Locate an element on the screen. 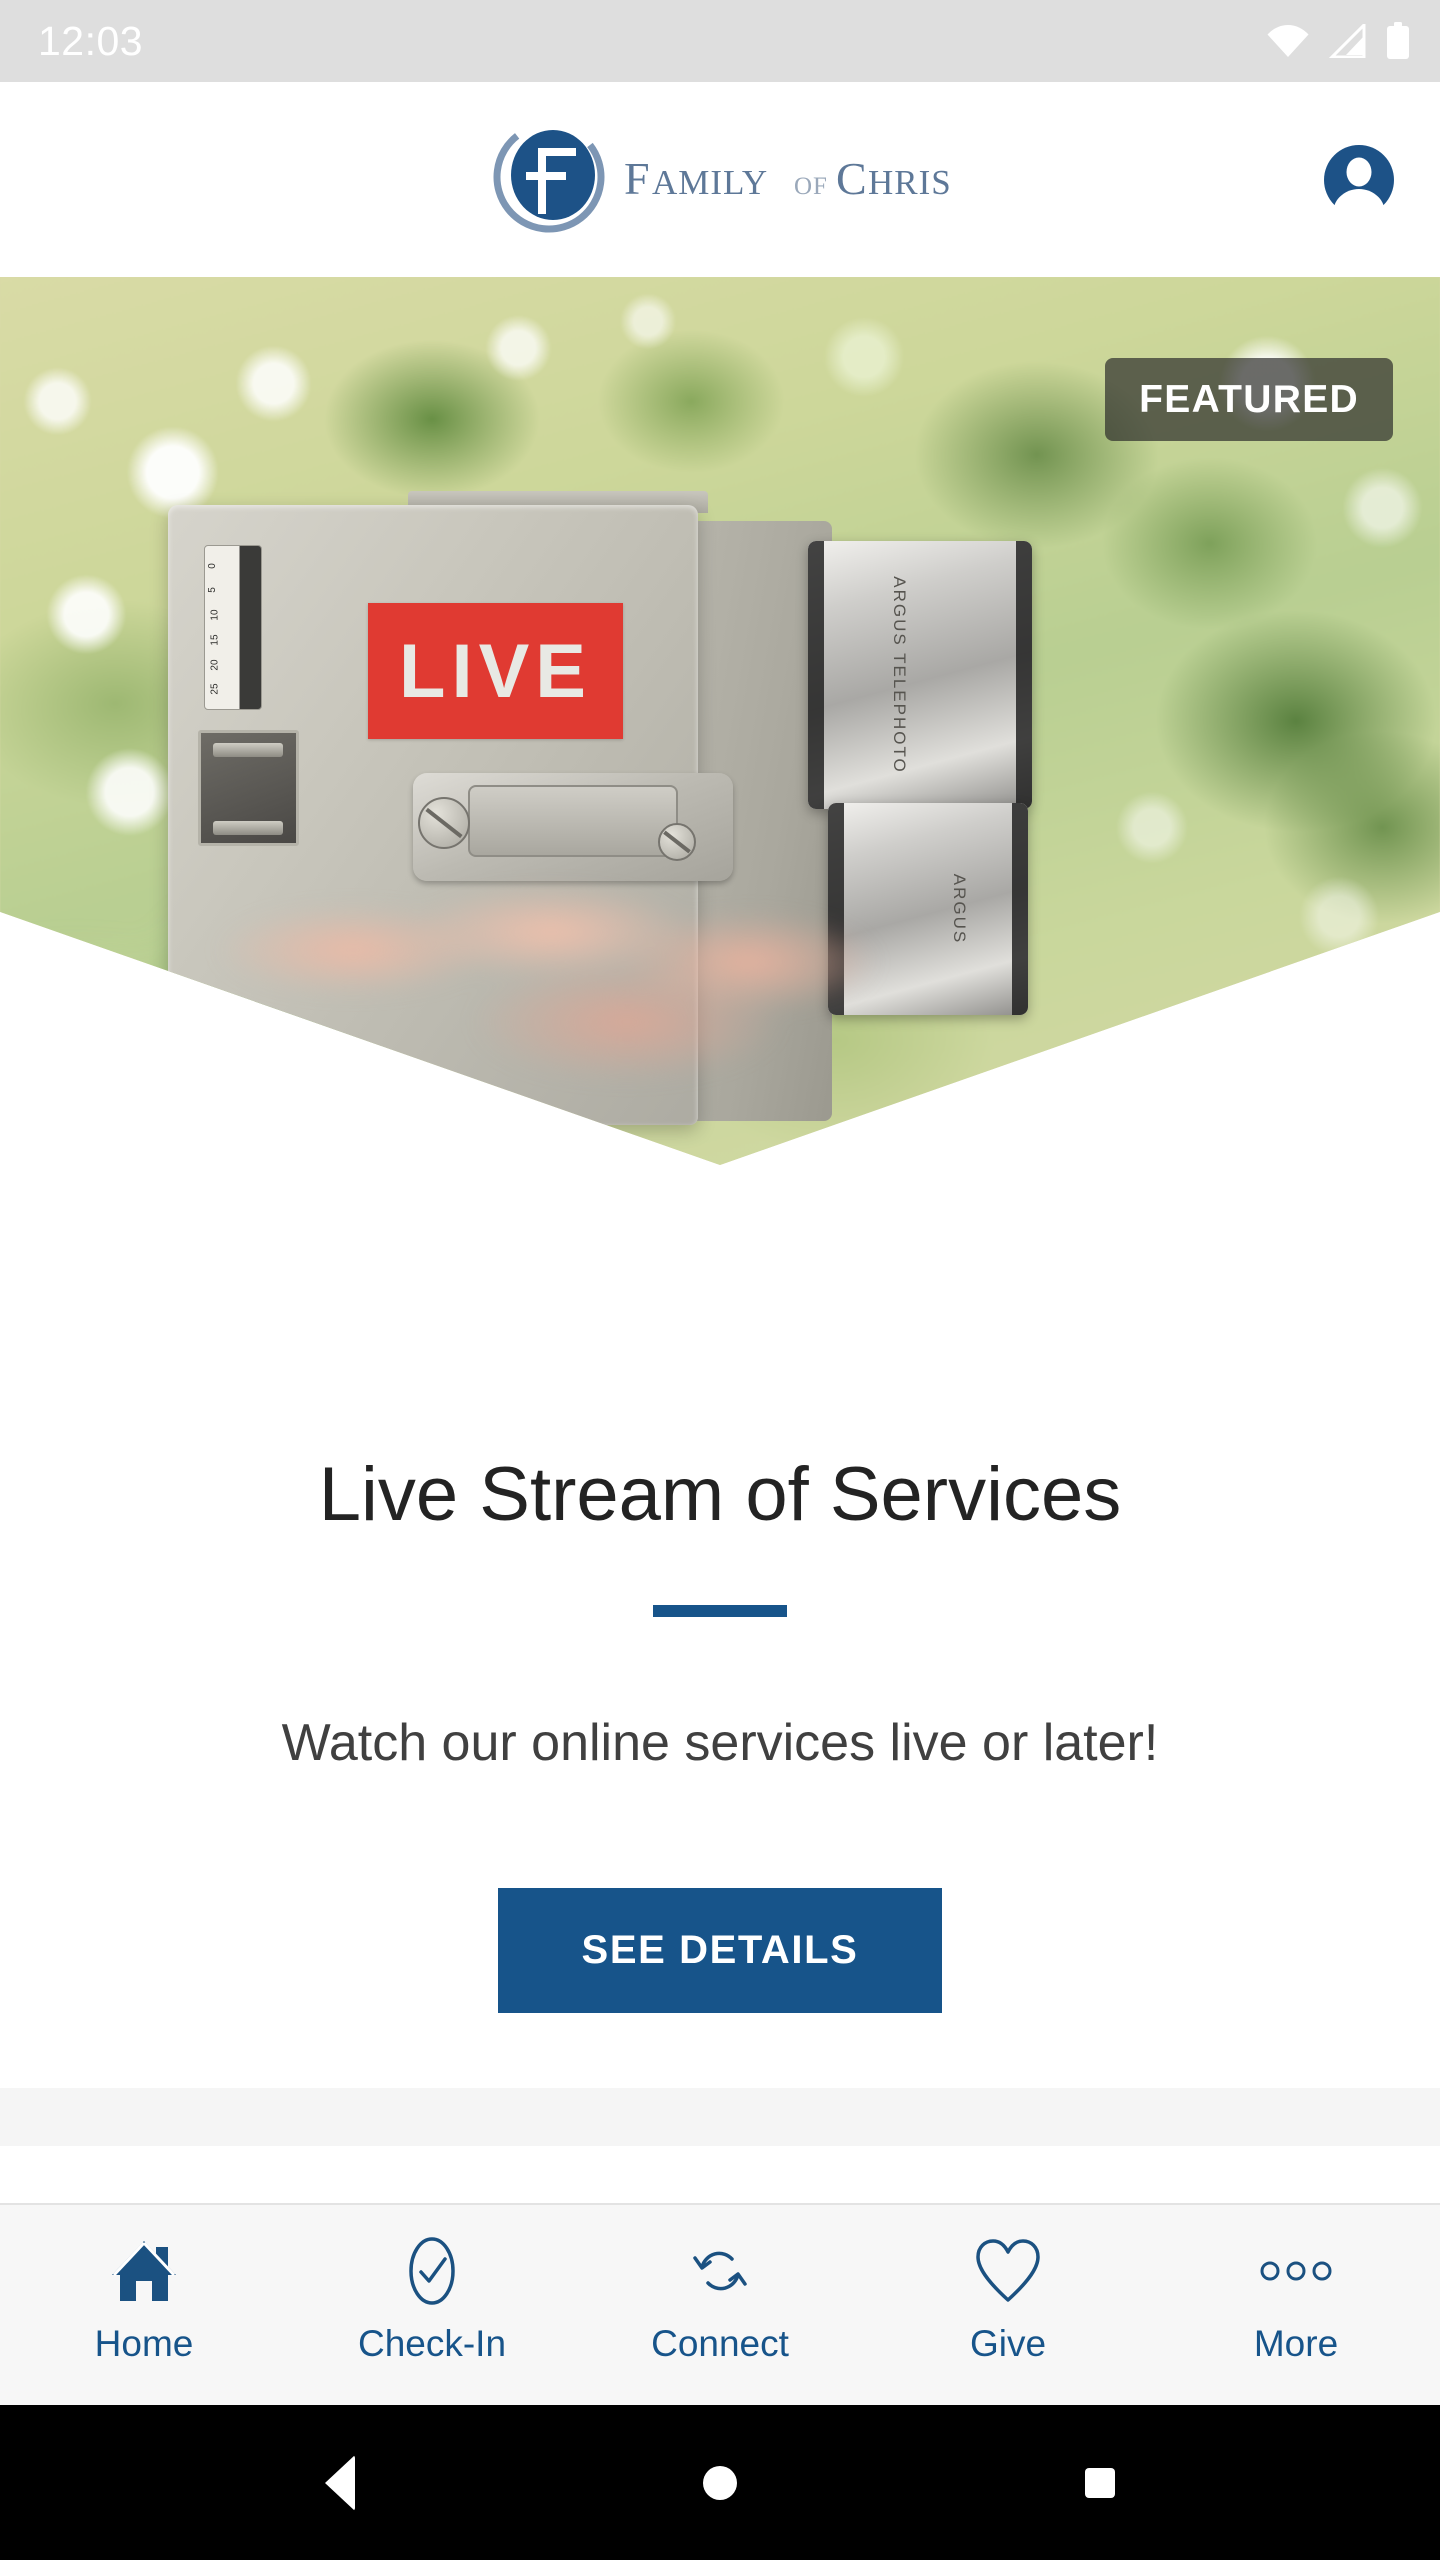 The height and width of the screenshot is (2560, 1440). svg-text: F is located at coordinates (637, 178).